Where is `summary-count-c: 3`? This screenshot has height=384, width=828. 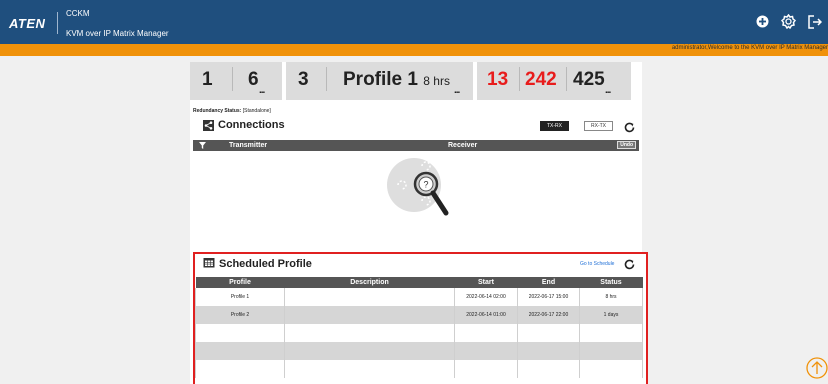 summary-count-c: 3 is located at coordinates (303, 79).